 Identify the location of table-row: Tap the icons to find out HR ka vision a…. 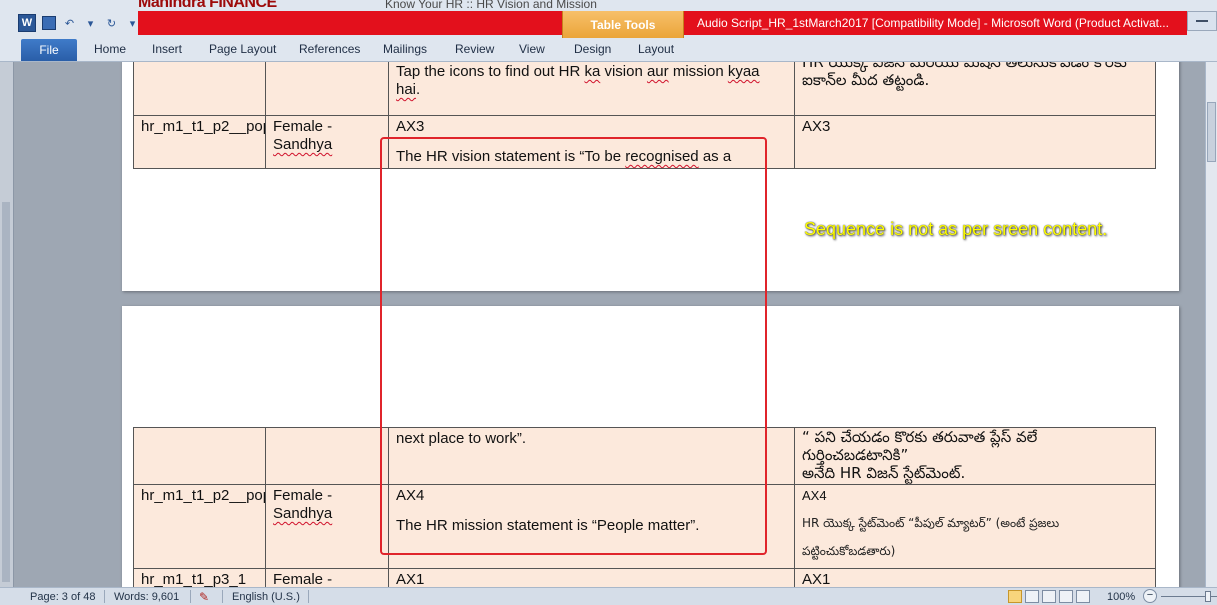
(644, 89).